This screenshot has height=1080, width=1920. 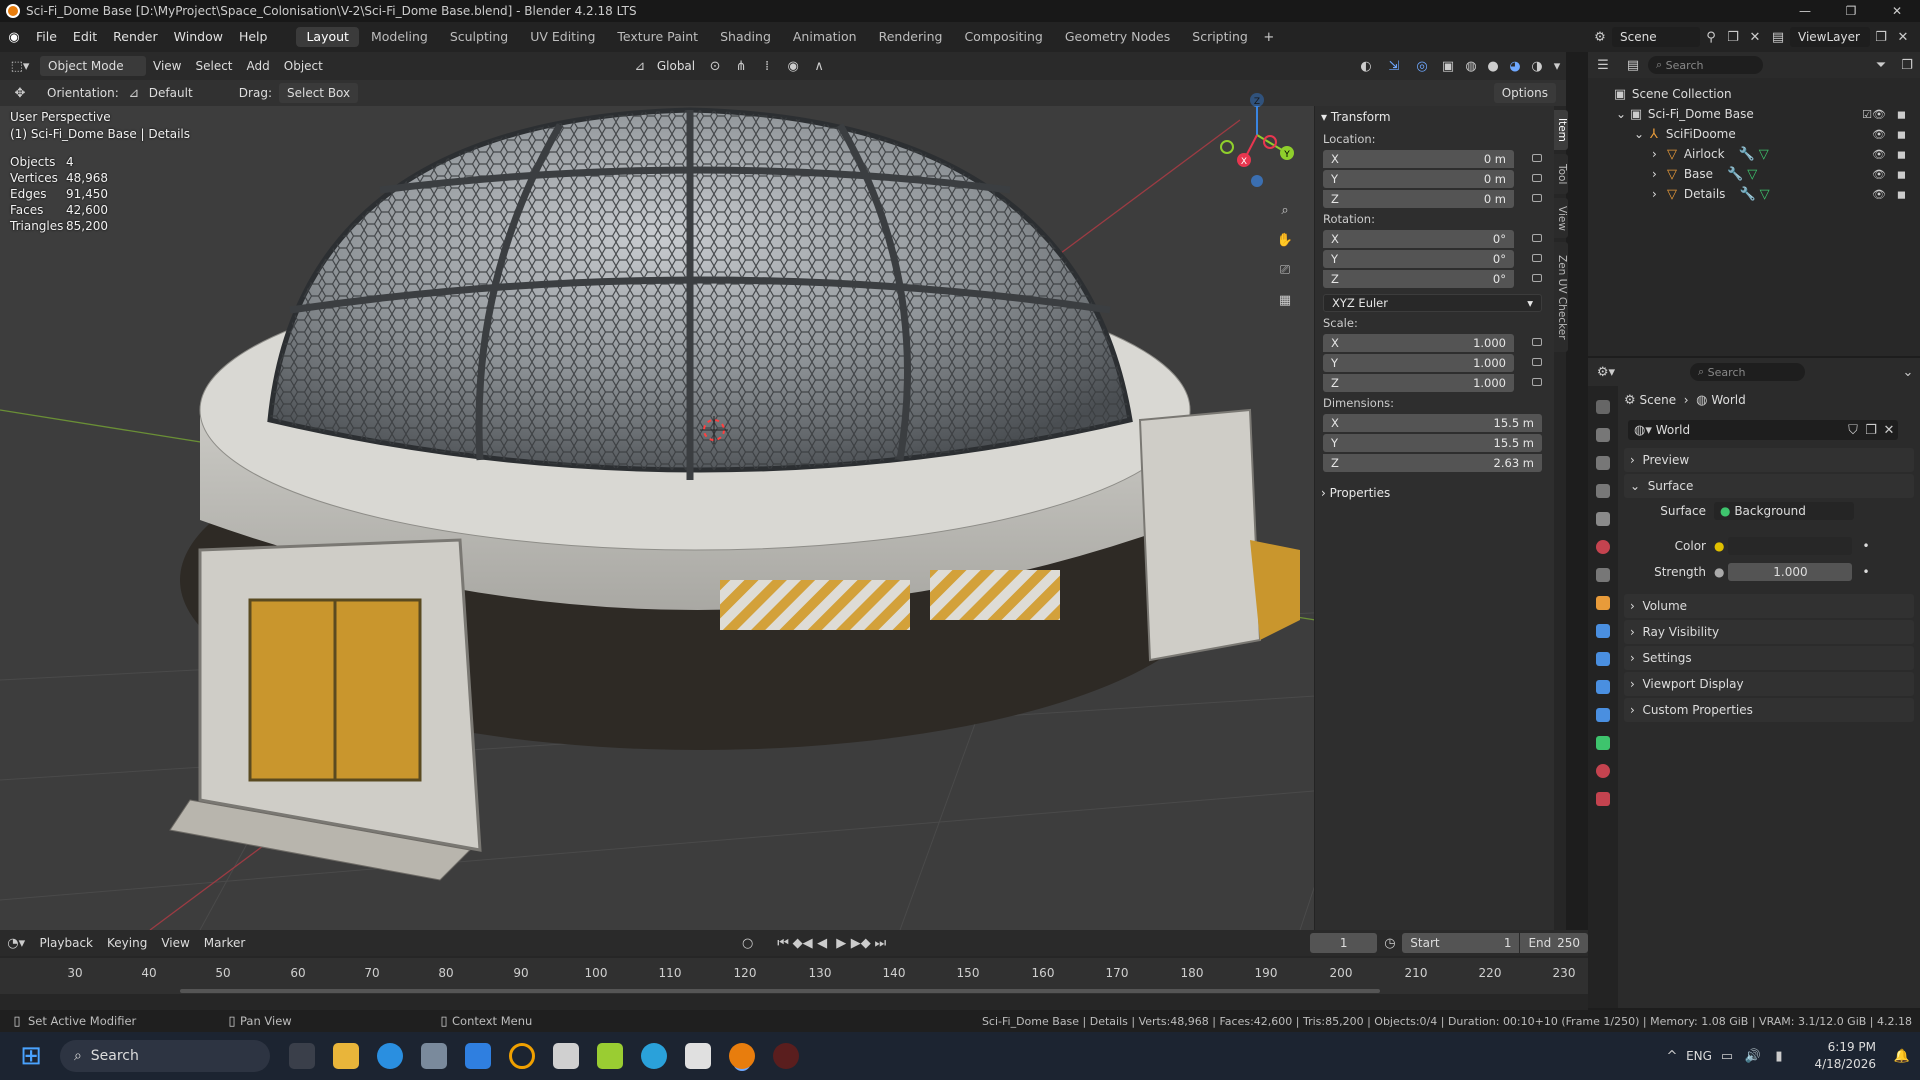 What do you see at coordinates (175, 943) in the screenshot?
I see `menu-timeline-view: View` at bounding box center [175, 943].